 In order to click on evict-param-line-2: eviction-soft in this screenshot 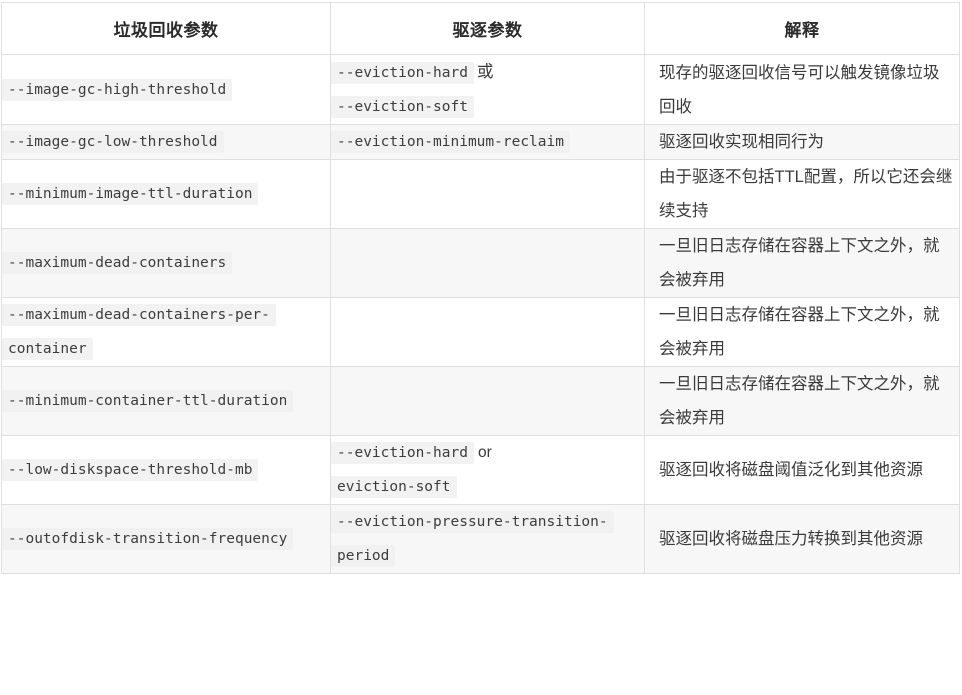, I will do `click(487, 487)`.